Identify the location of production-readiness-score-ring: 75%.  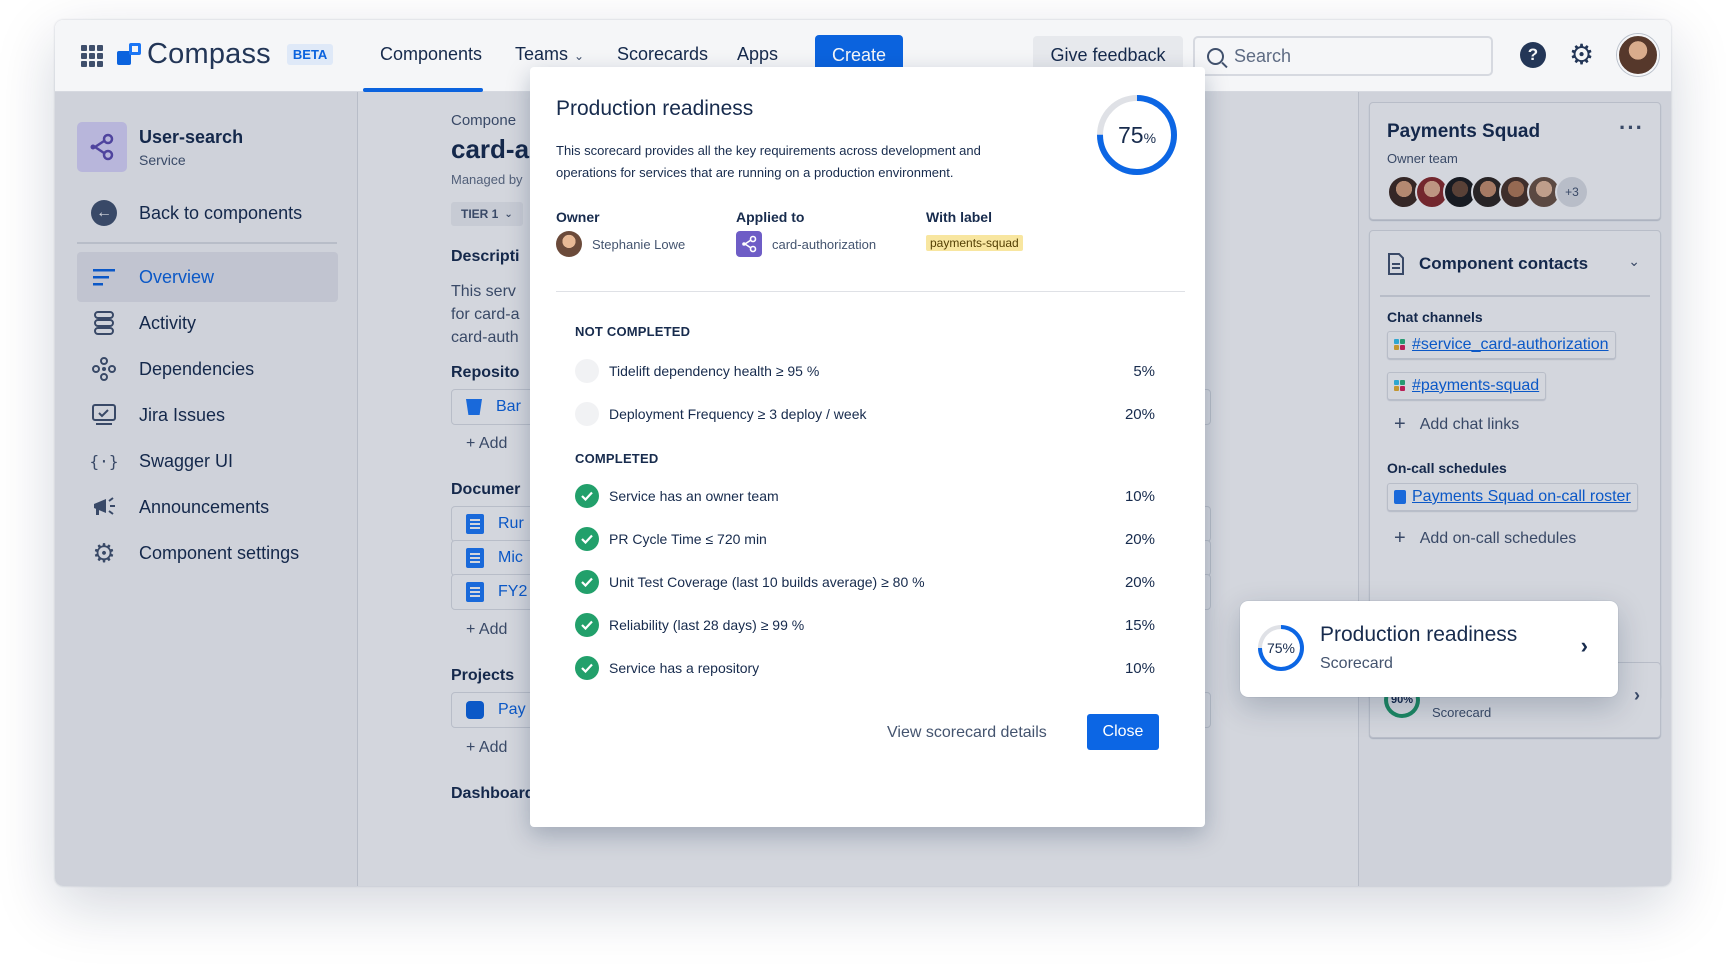
(1281, 648).